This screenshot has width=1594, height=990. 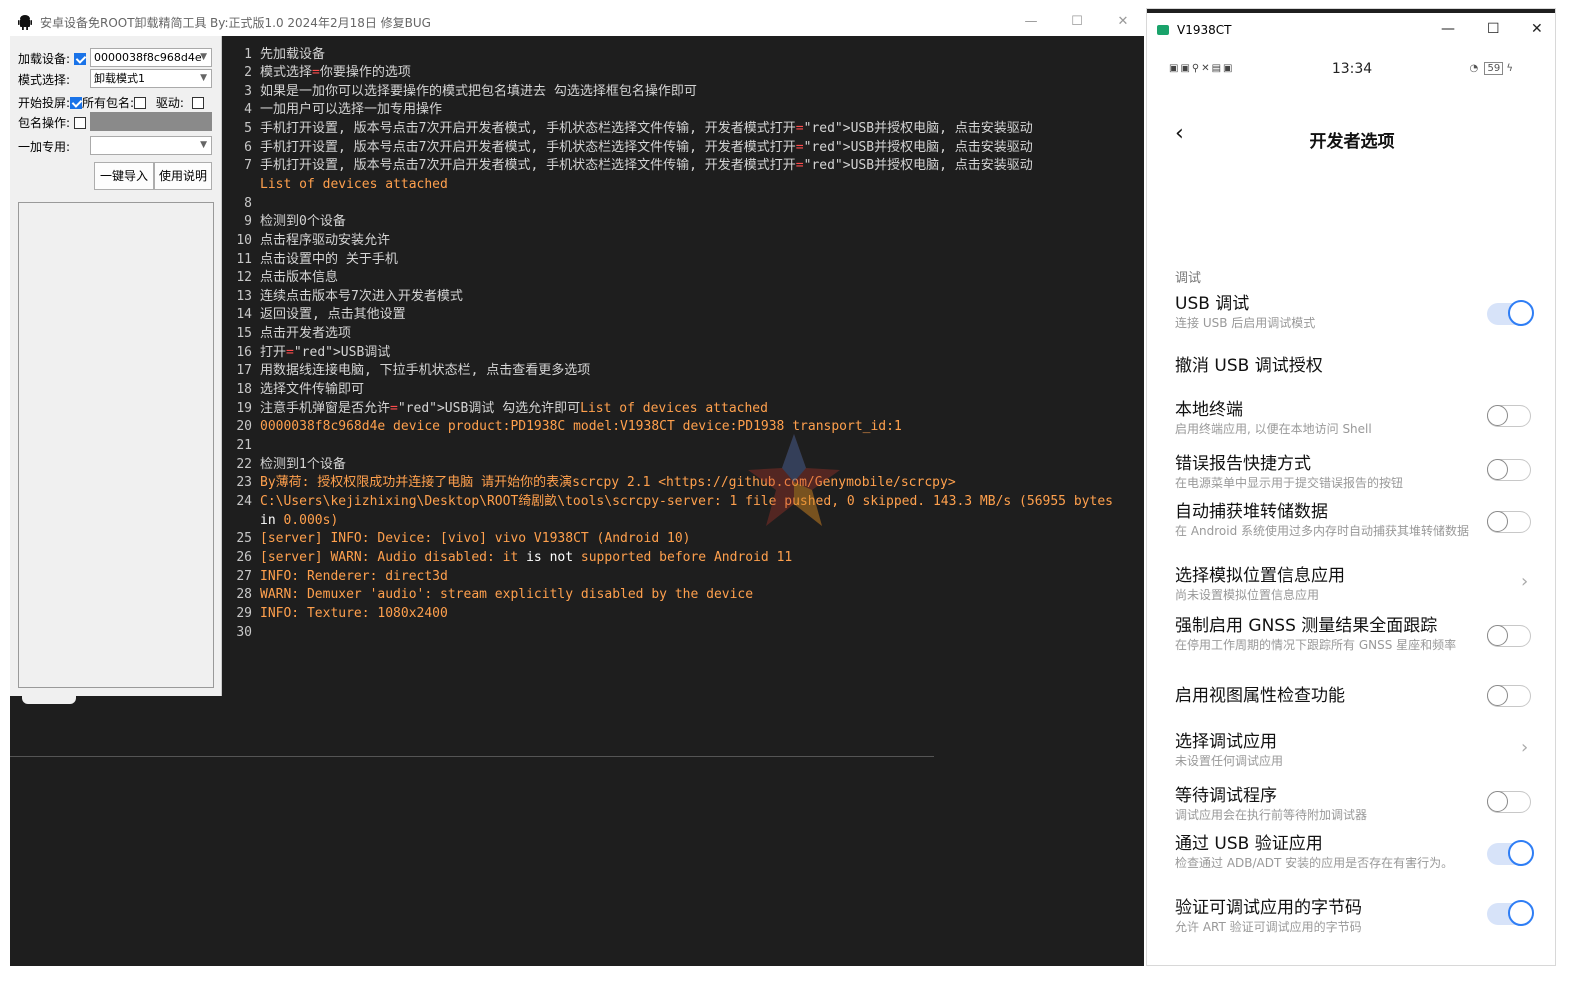 What do you see at coordinates (248, 203) in the screenshot?
I see `line-number: 8` at bounding box center [248, 203].